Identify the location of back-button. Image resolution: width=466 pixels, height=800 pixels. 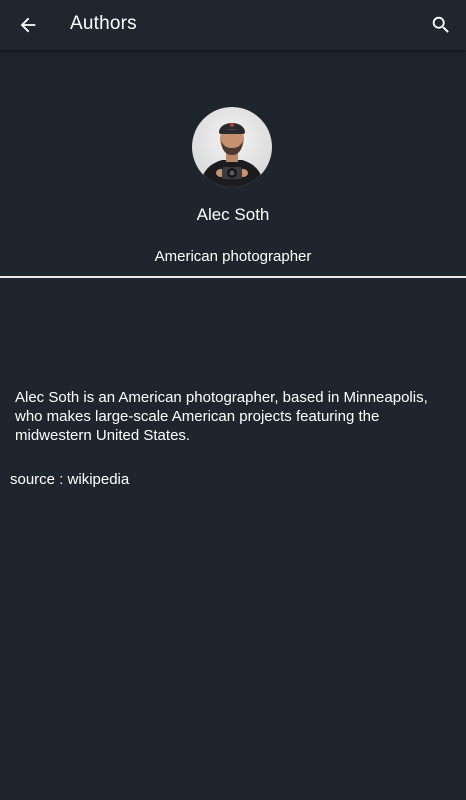
(28, 25).